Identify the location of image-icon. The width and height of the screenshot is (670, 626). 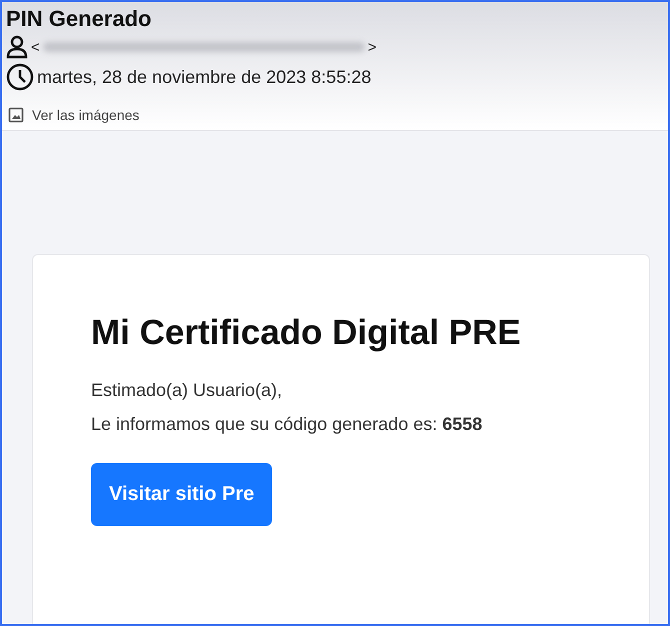
(16, 115).